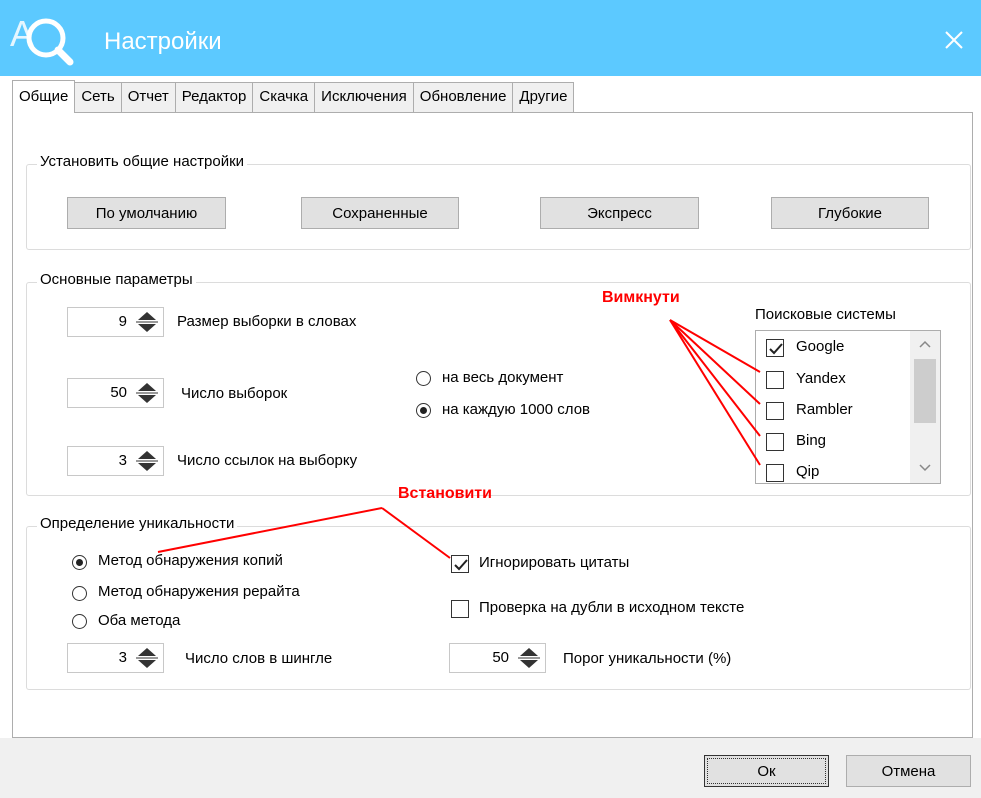 The image size is (981, 798). I want to click on chevron-down-icon, so click(925, 468).